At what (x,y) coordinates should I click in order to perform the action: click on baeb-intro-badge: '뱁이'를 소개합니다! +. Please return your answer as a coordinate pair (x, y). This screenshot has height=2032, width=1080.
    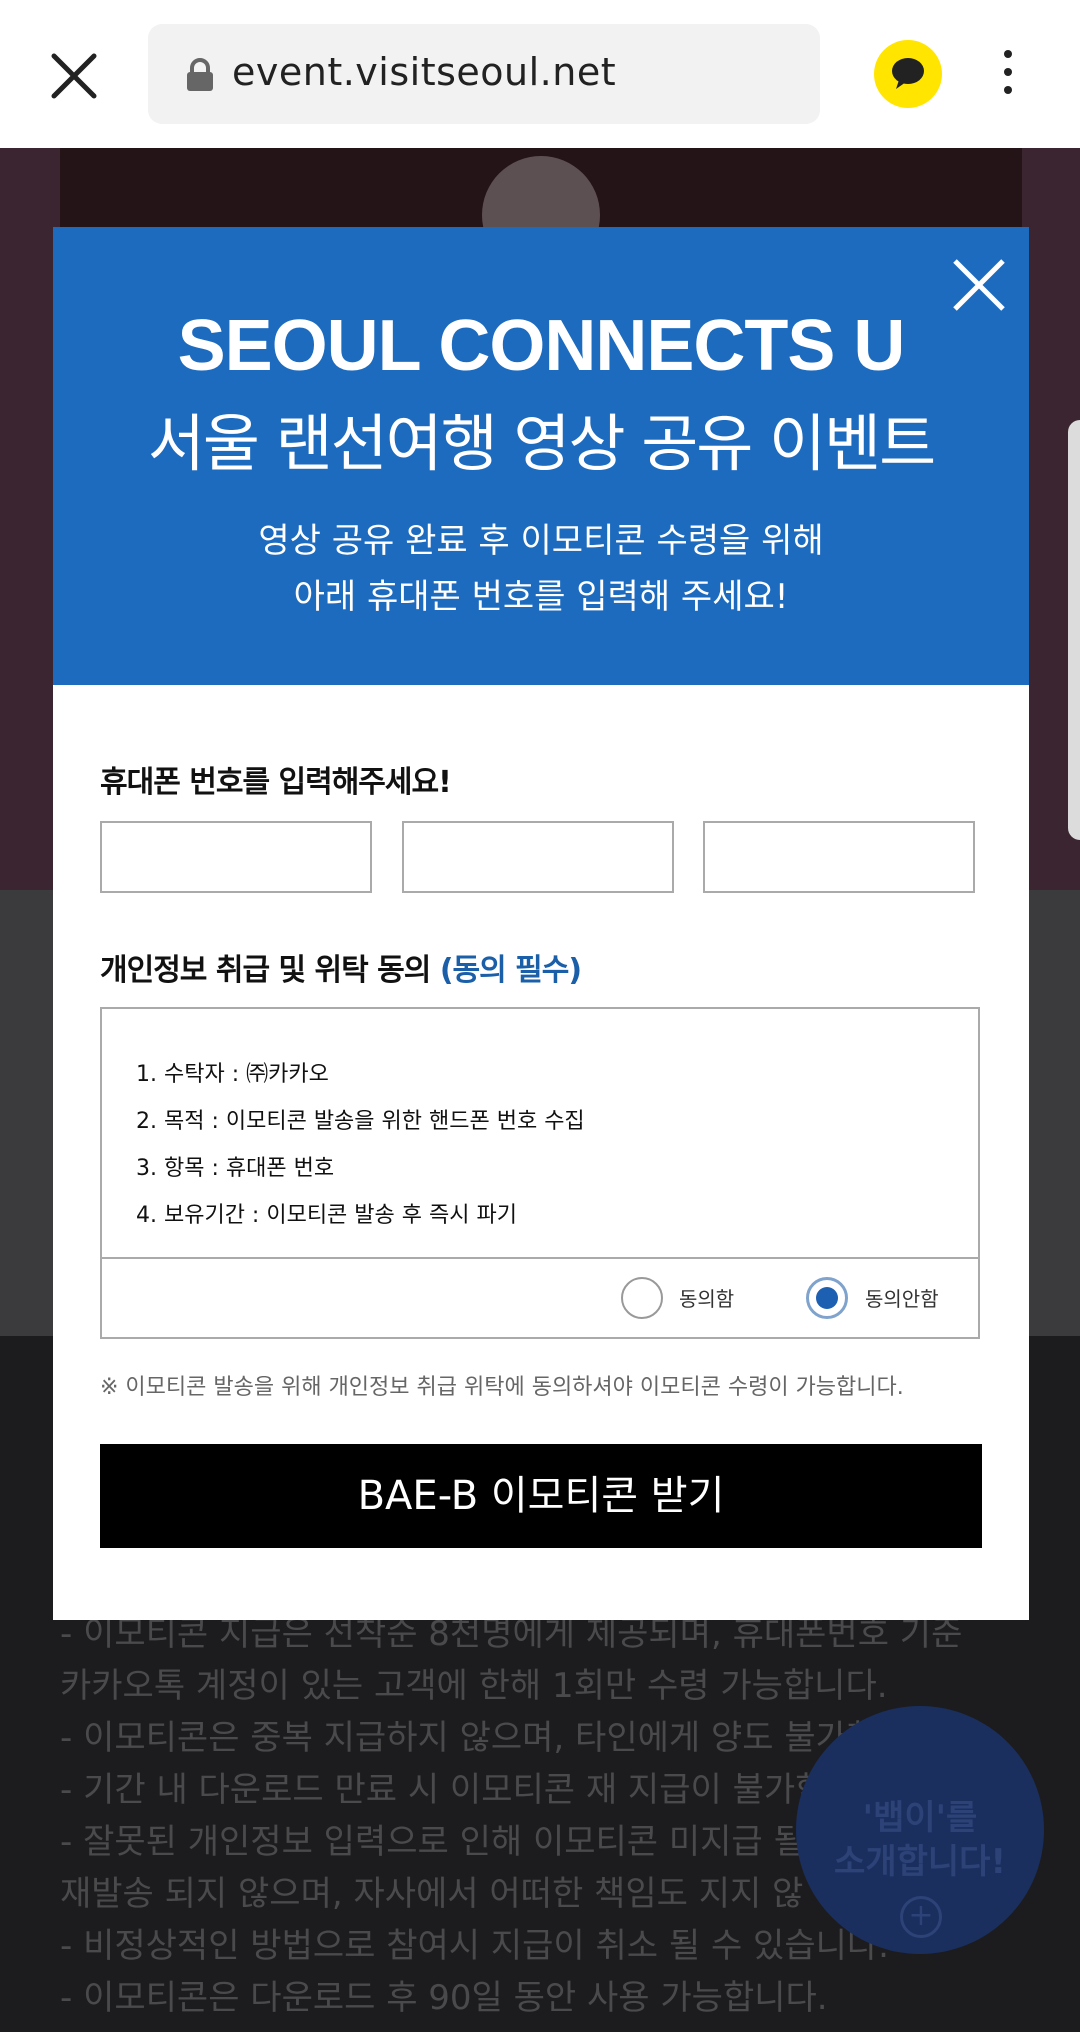
    Looking at the image, I should click on (920, 1830).